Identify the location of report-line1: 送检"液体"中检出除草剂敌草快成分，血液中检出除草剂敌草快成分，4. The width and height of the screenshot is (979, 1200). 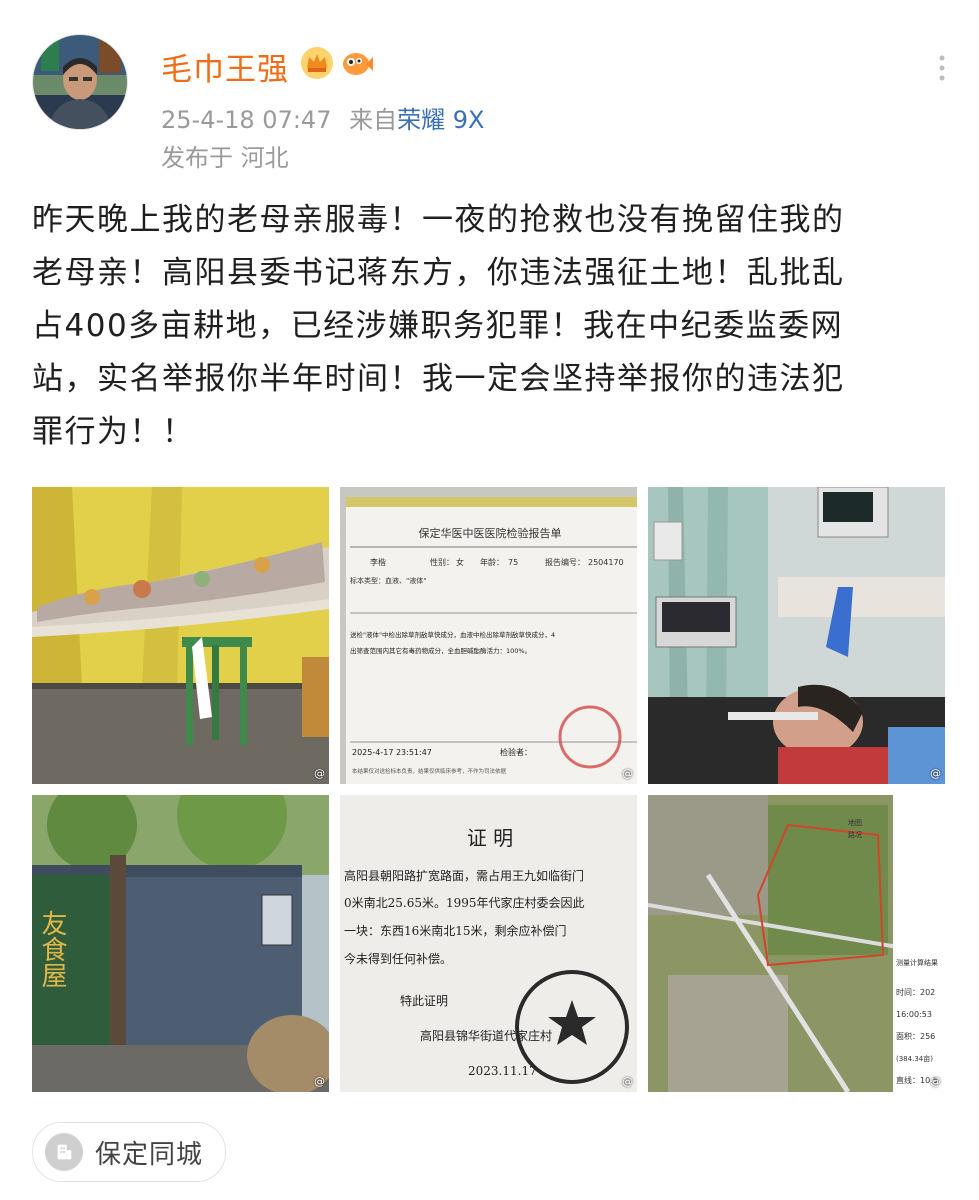
(452, 634).